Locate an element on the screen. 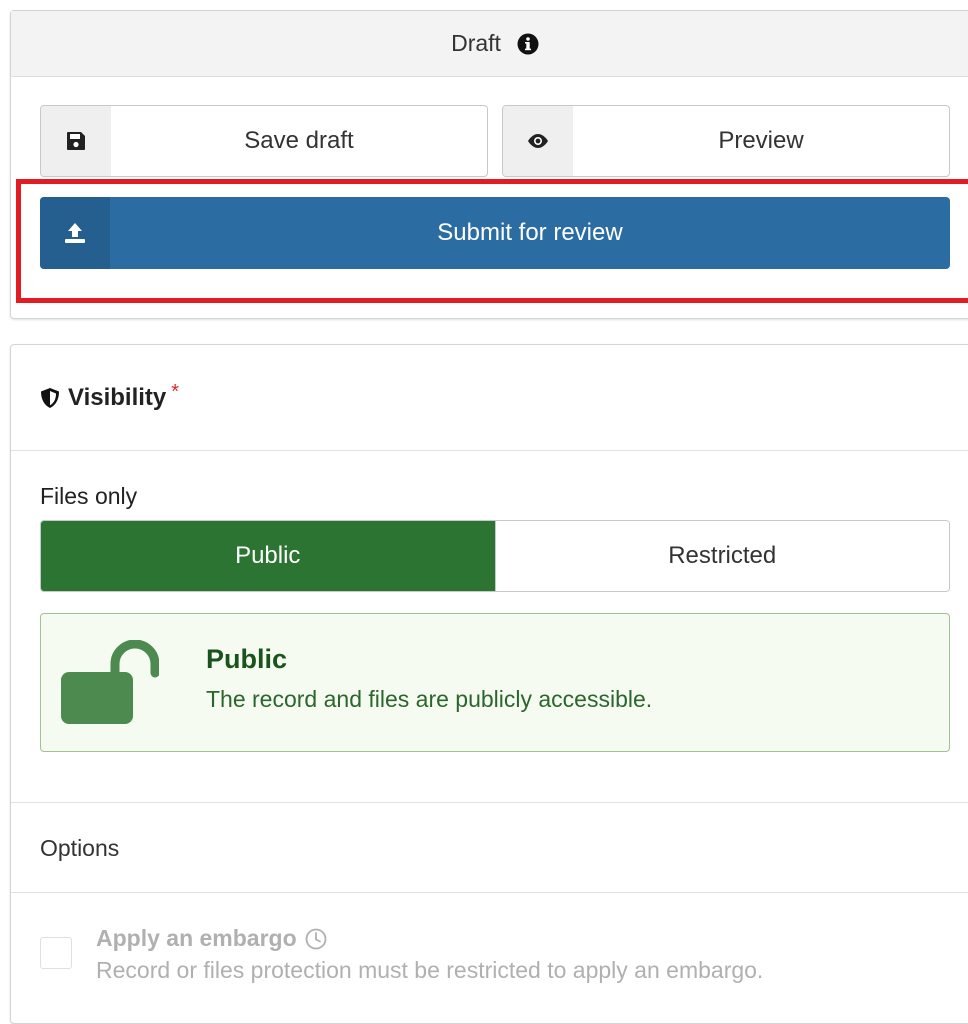 This screenshot has height=1024, width=968. files-only-label: Files only is located at coordinates (89, 496).